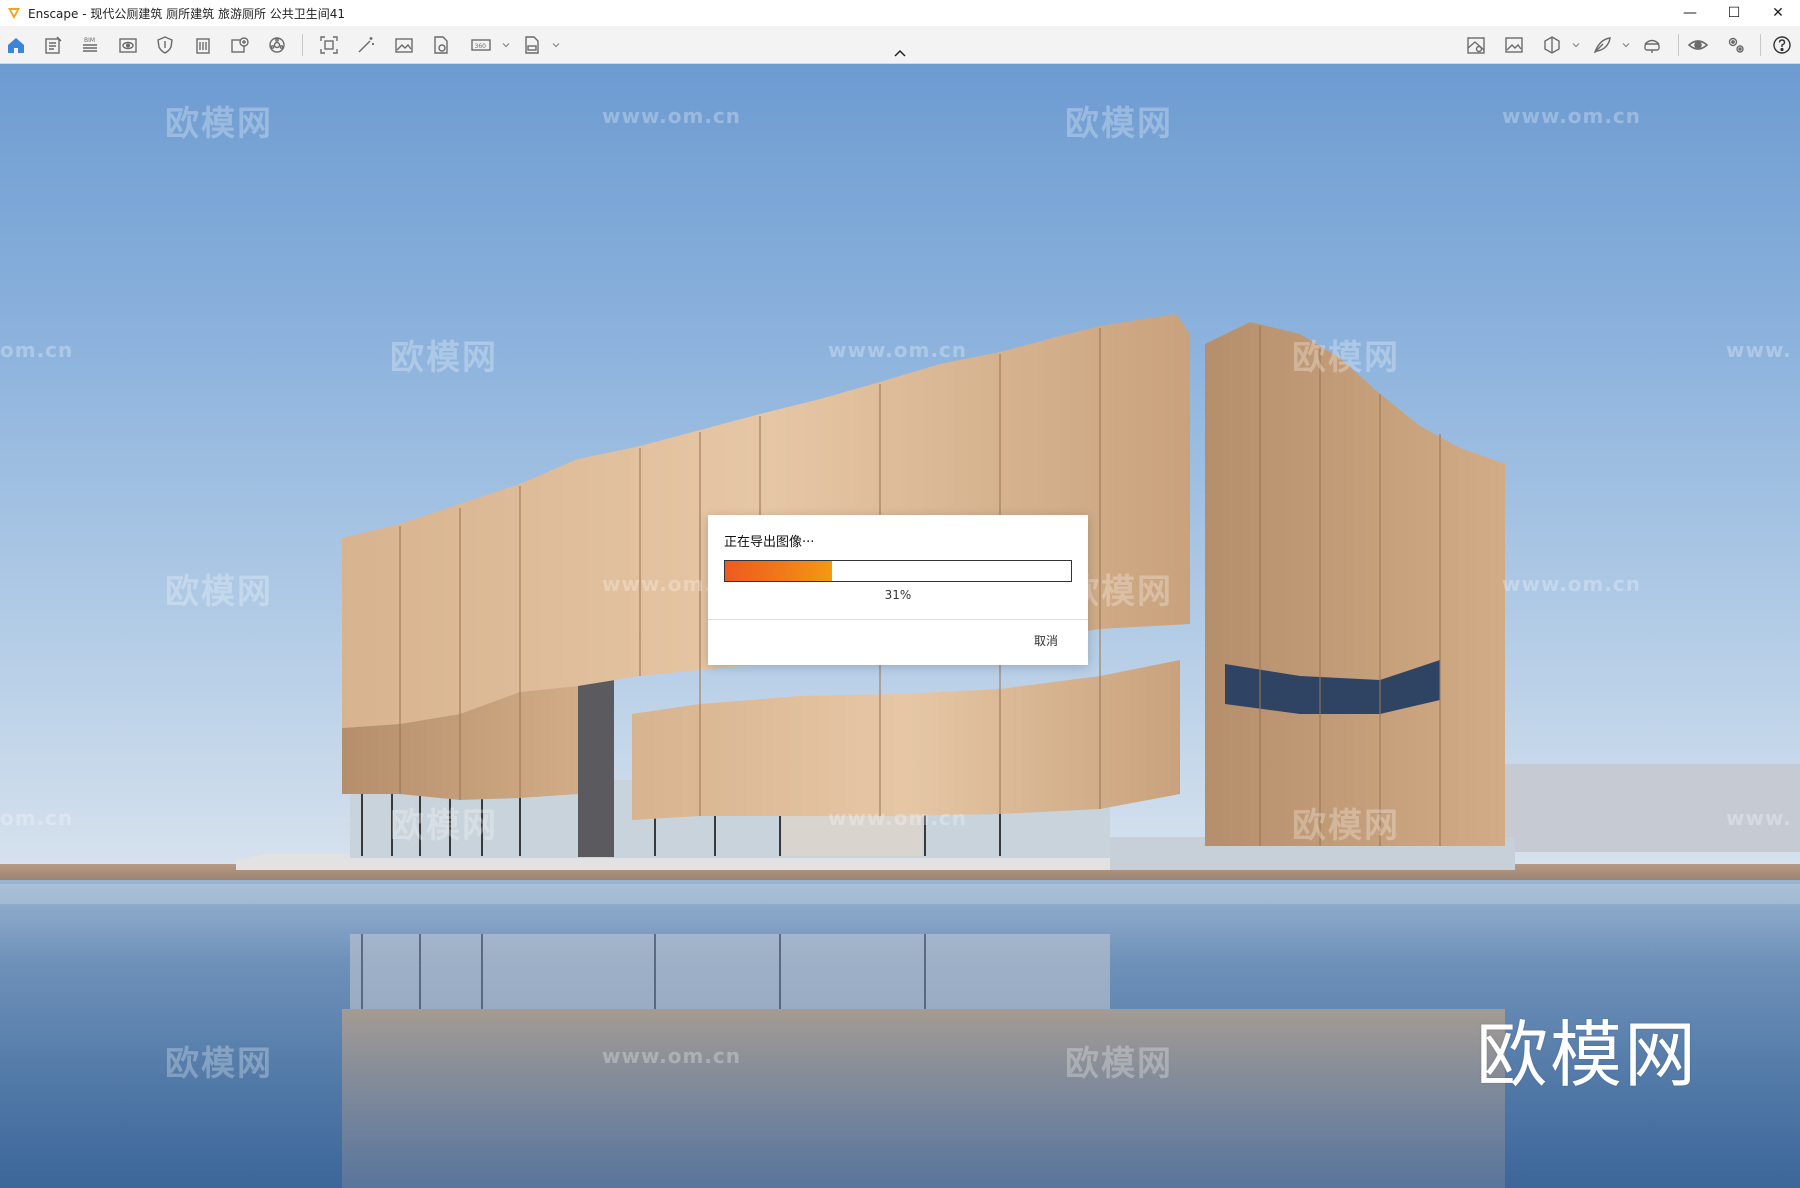 The image size is (1800, 1188). I want to click on view-mode-button, so click(128, 45).